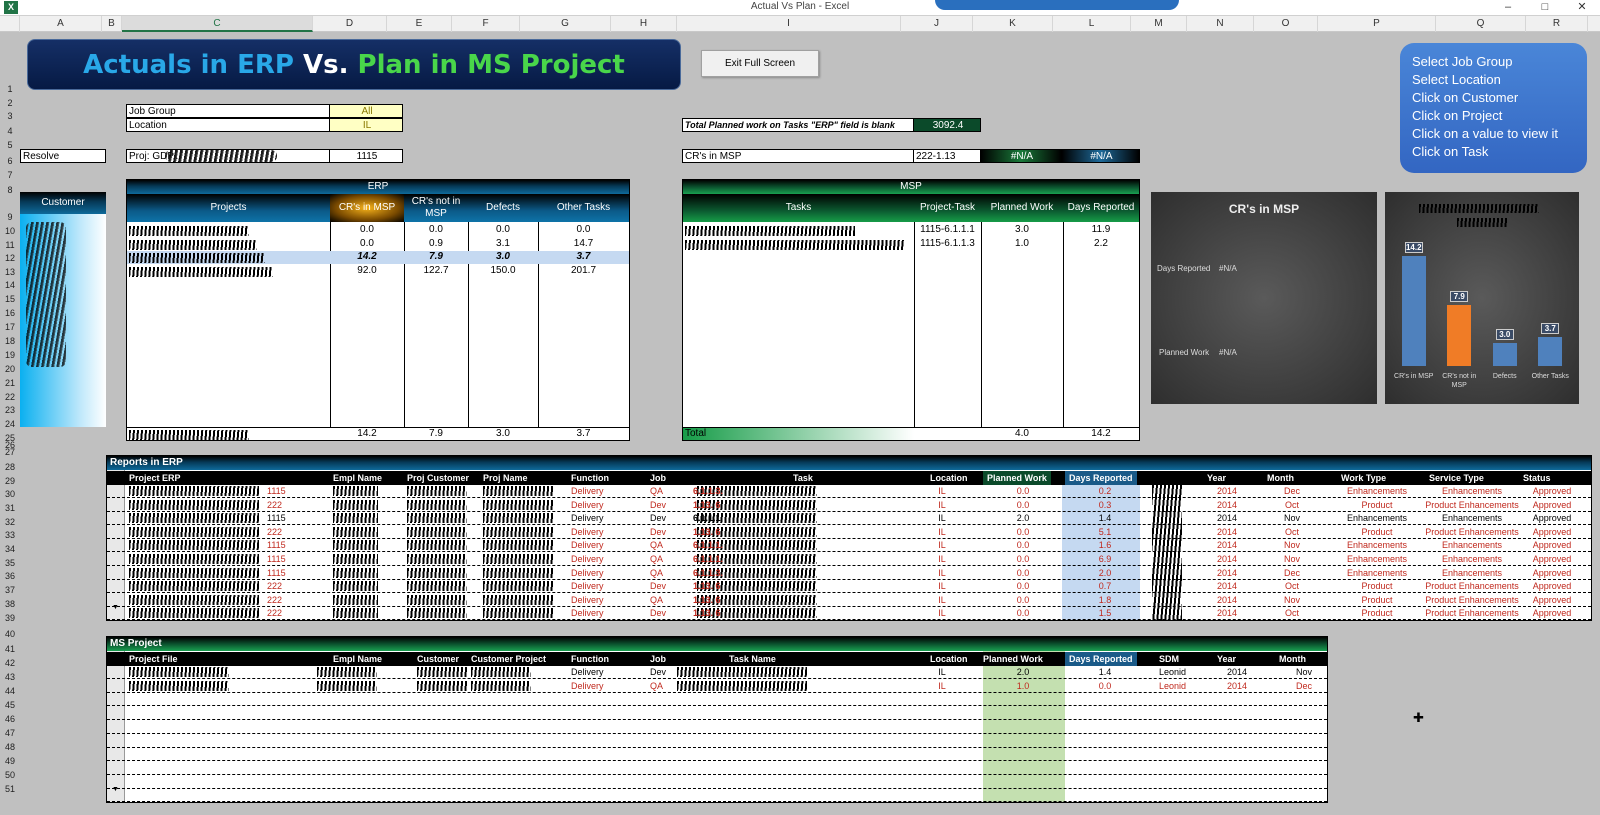  What do you see at coordinates (61, 24) in the screenshot?
I see `column-header-a: A` at bounding box center [61, 24].